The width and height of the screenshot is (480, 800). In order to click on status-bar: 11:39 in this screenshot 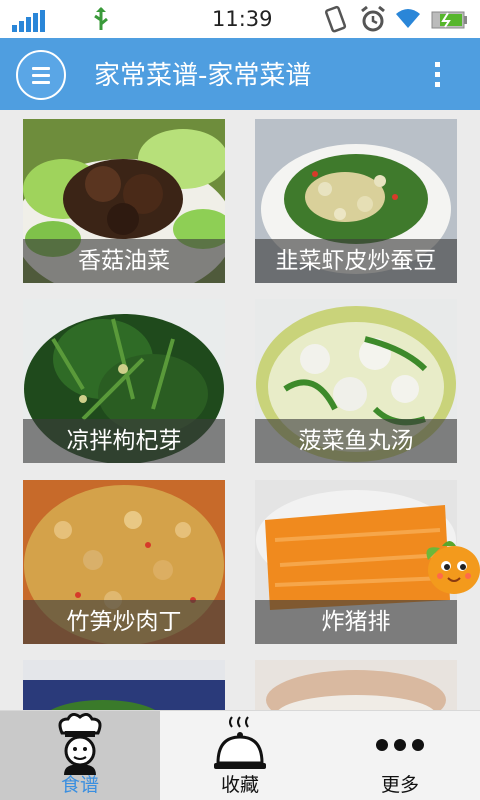, I will do `click(240, 19)`.